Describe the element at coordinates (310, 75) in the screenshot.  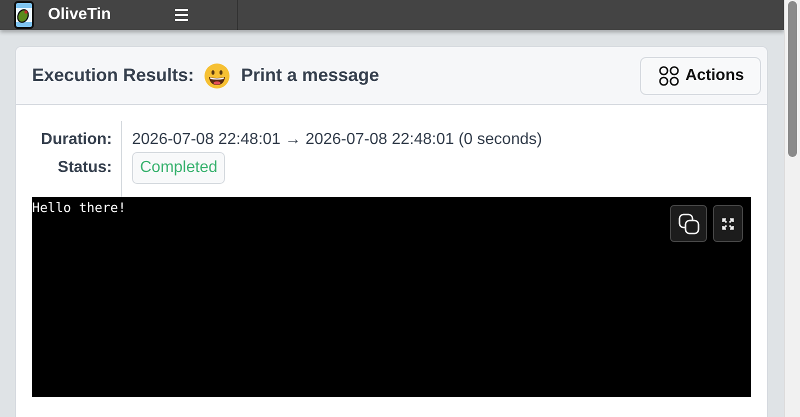
I see `action-title: Print a message` at that location.